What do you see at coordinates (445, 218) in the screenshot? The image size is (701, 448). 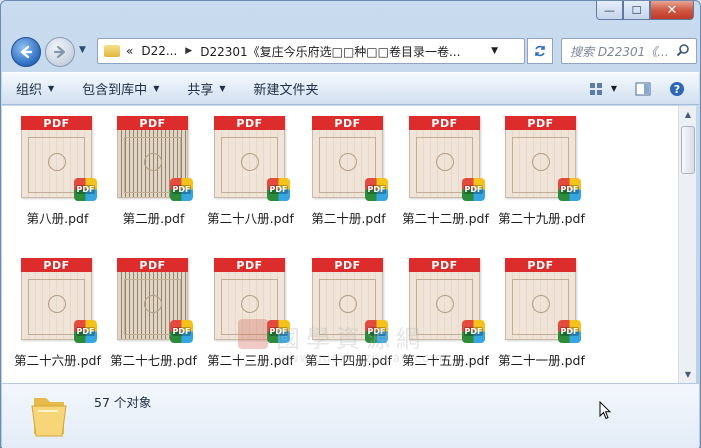 I see `file-name: 第二十二册.pdf` at bounding box center [445, 218].